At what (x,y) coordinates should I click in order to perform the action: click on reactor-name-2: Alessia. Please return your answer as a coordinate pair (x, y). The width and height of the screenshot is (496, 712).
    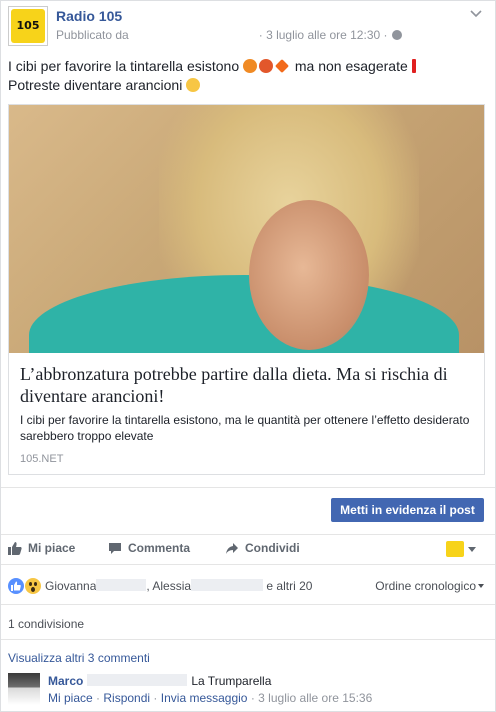
    Looking at the image, I should click on (171, 586).